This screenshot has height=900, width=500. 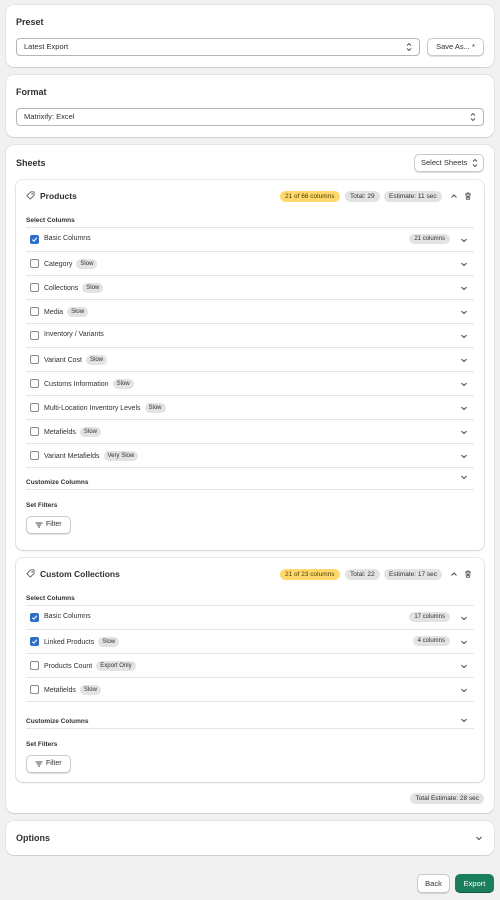 What do you see at coordinates (89, 384) in the screenshot?
I see `column-group-label: Customs Information Slow` at bounding box center [89, 384].